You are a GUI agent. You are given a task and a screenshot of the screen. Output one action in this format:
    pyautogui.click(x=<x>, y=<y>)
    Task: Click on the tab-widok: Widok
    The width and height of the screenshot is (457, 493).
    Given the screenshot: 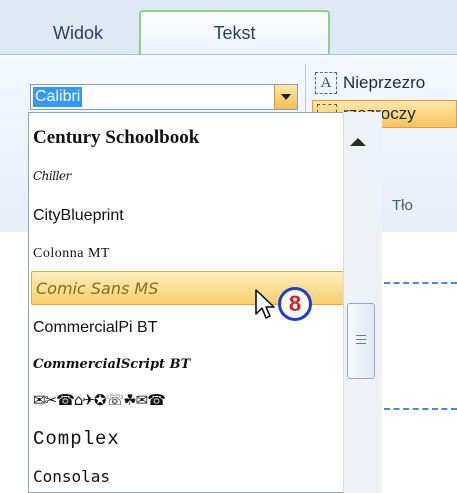 What is the action you would take?
    pyautogui.click(x=78, y=33)
    